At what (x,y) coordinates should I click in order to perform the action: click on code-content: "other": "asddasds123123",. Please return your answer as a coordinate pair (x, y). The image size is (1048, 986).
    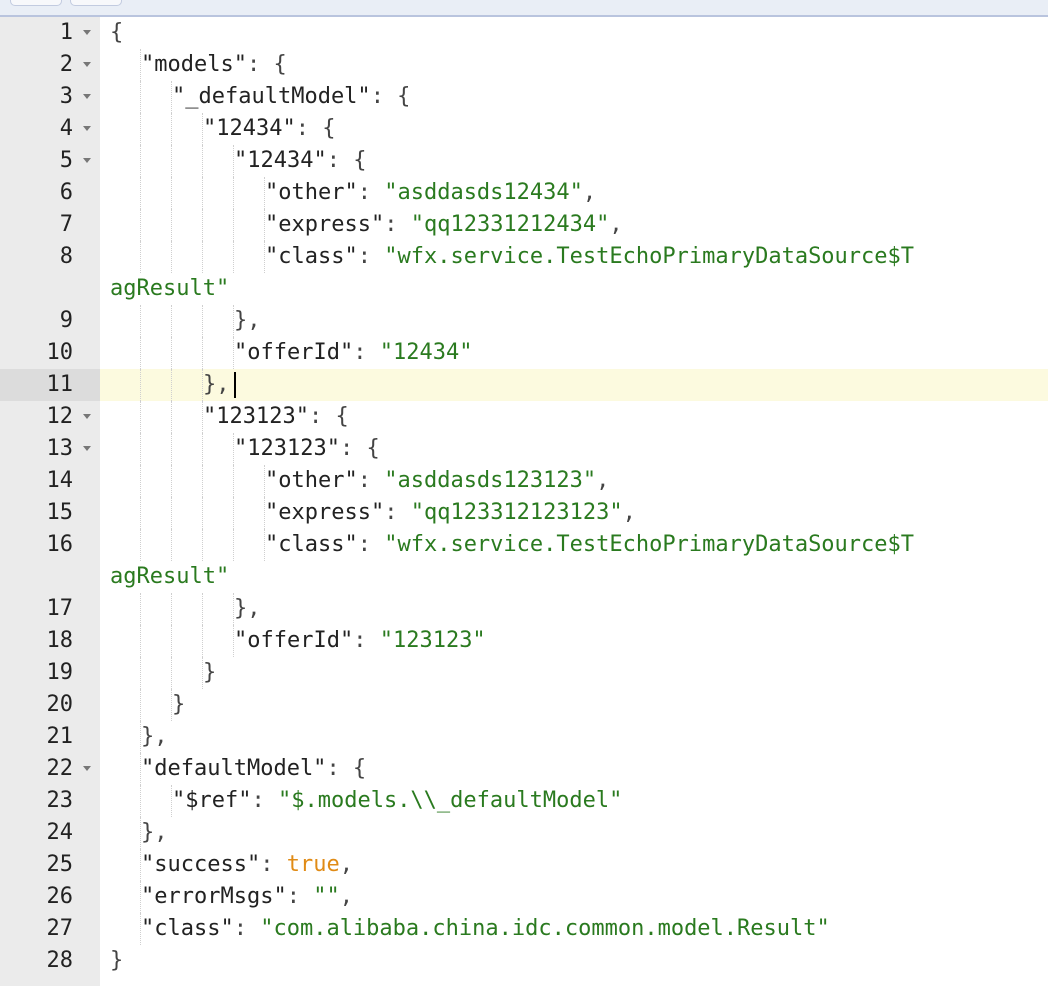
    Looking at the image, I should click on (574, 481).